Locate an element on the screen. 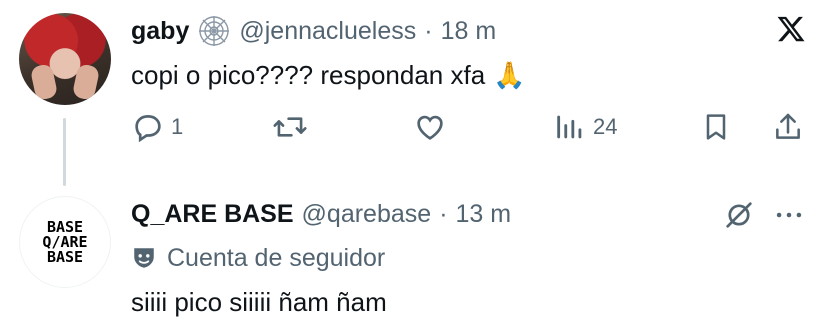 The width and height of the screenshot is (828, 327). timestamp: 18 m is located at coordinates (469, 31).